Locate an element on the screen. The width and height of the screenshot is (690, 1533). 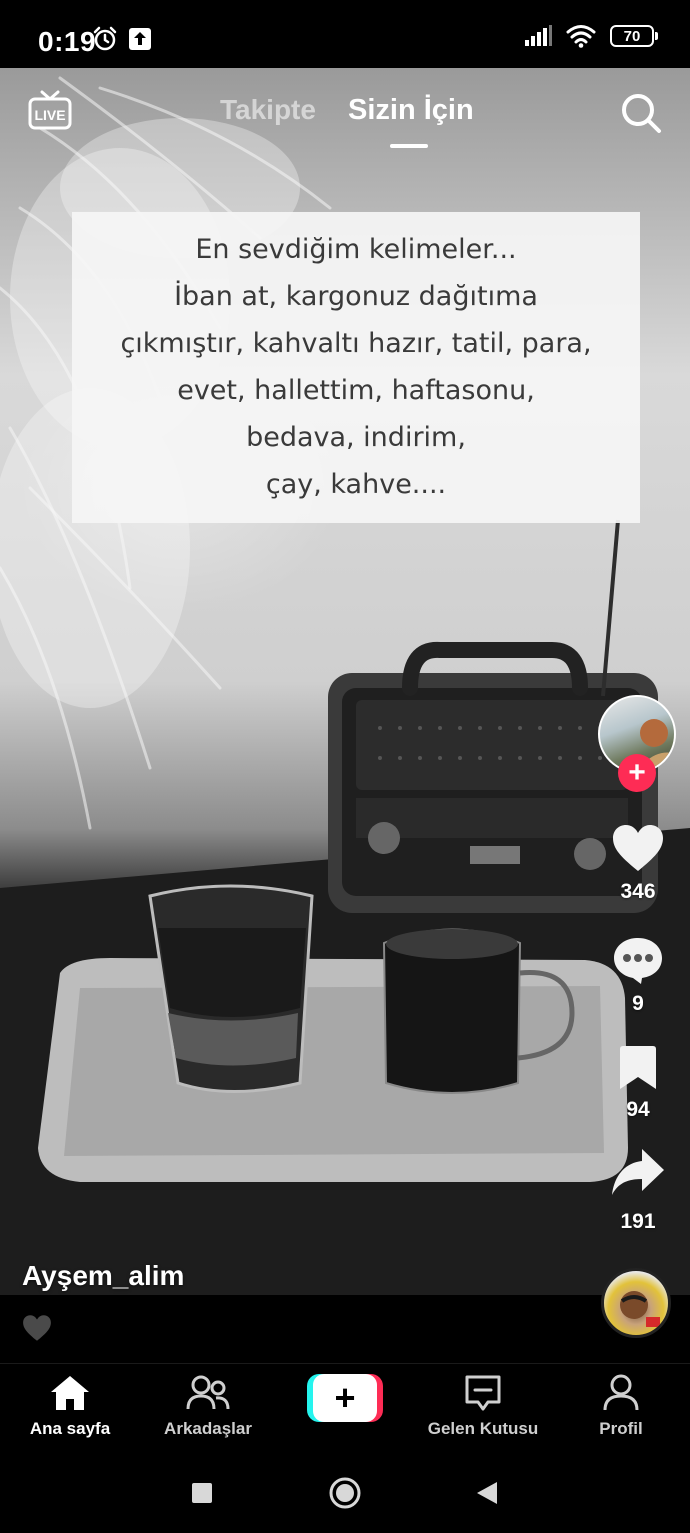
caption-line: evet, hallettim, haftasonu, is located at coordinates (356, 390).